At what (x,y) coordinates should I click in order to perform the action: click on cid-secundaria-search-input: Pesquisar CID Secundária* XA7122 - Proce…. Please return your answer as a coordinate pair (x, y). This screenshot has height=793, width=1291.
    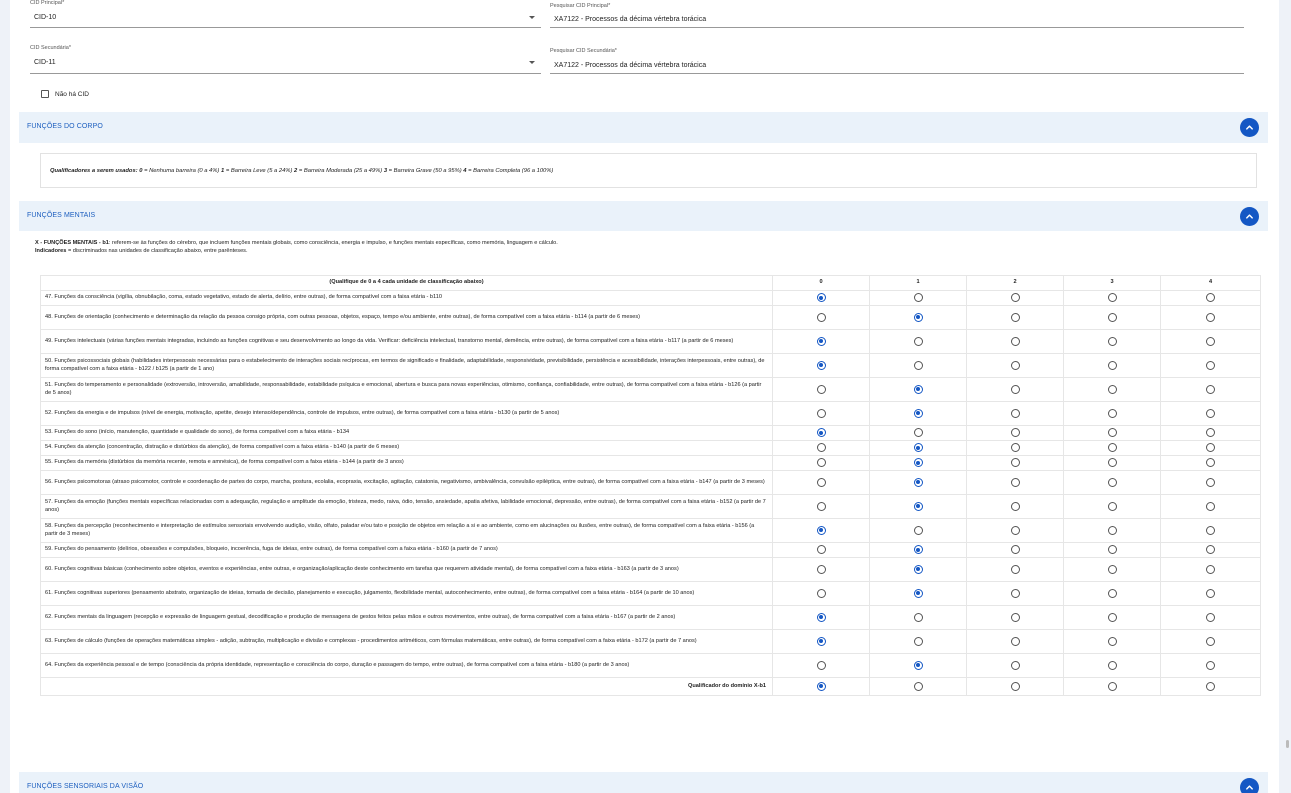
    Looking at the image, I should click on (897, 61).